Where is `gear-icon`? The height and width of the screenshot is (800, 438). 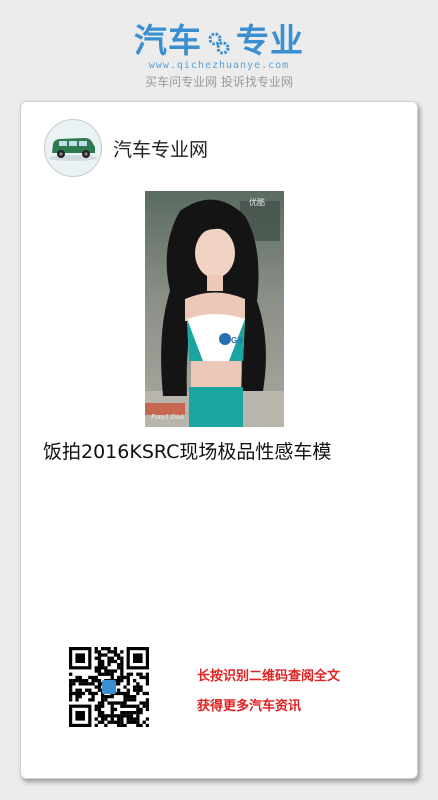
gear-icon is located at coordinates (219, 40).